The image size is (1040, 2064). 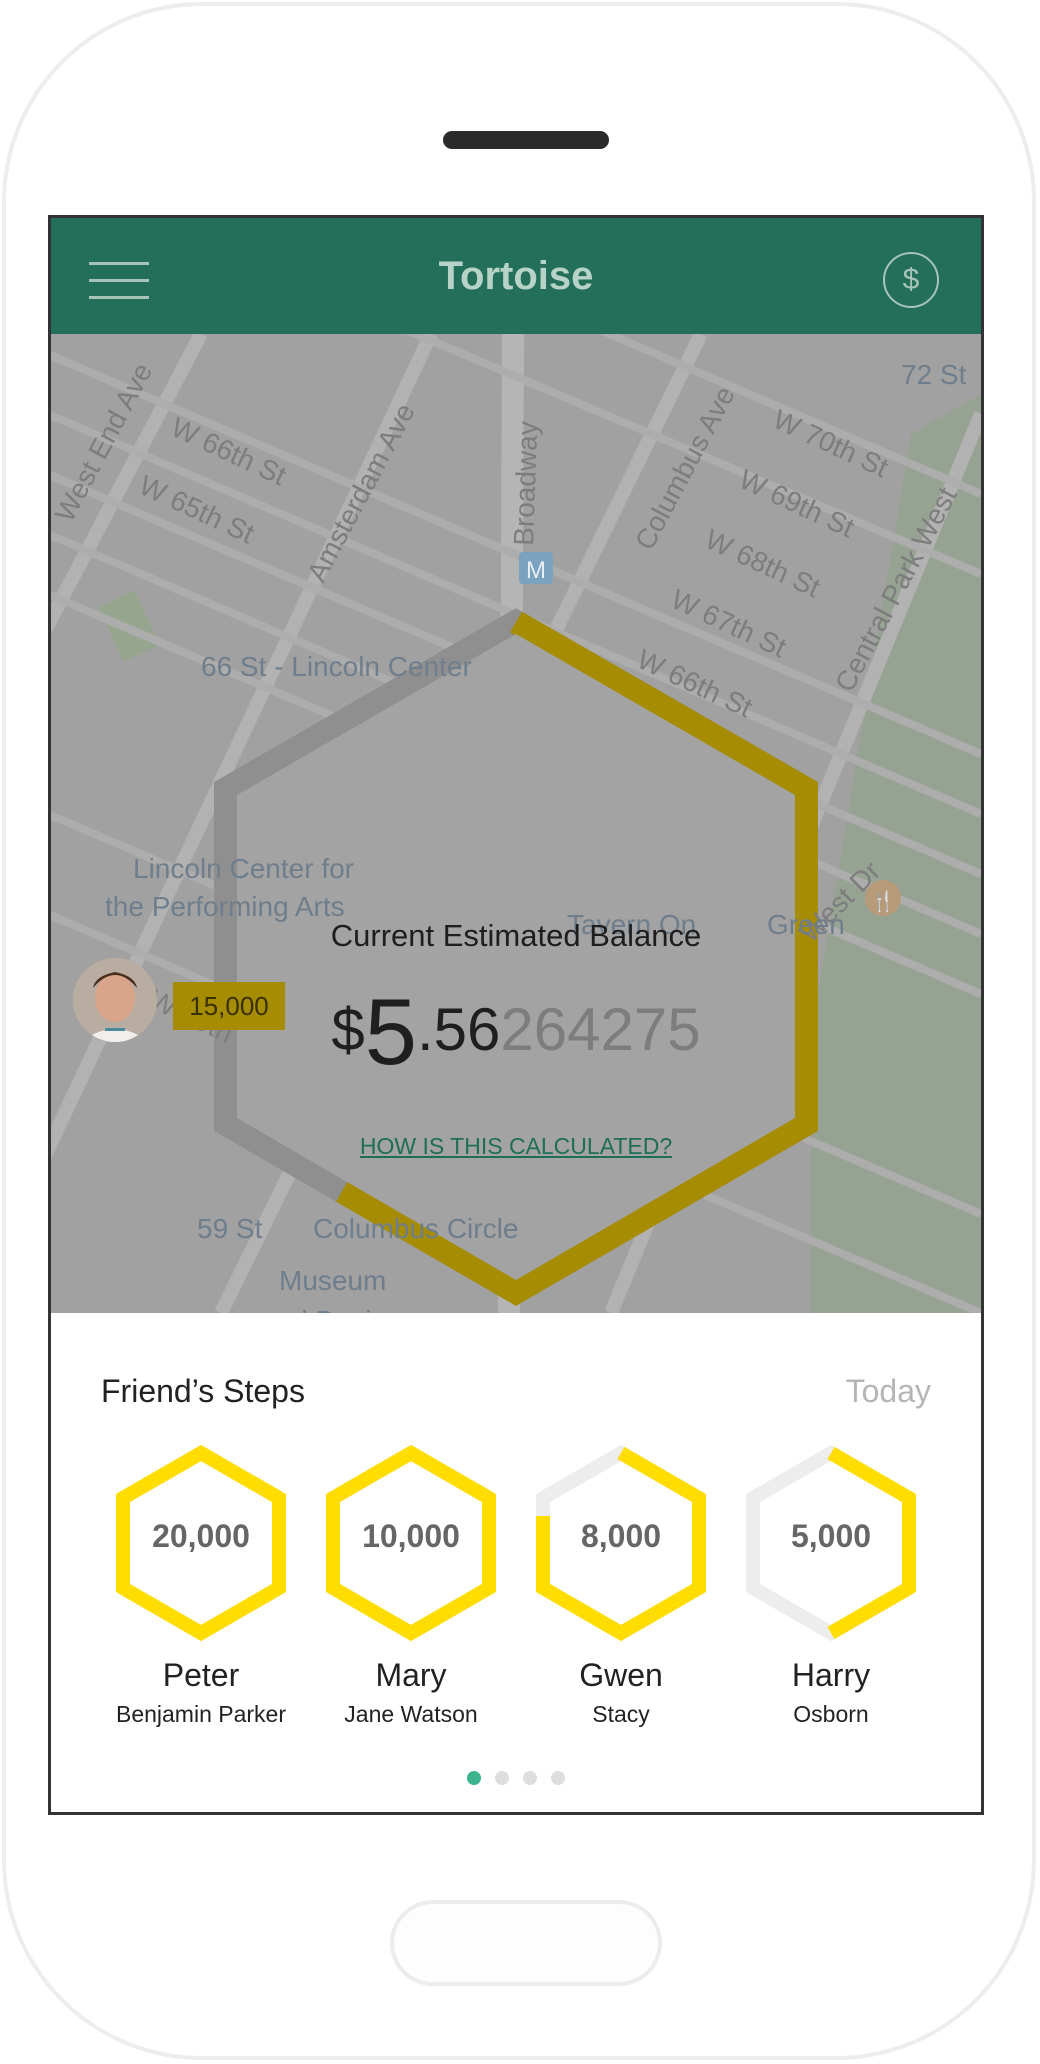 What do you see at coordinates (201, 1675) in the screenshot?
I see `friend-first-name: Peter` at bounding box center [201, 1675].